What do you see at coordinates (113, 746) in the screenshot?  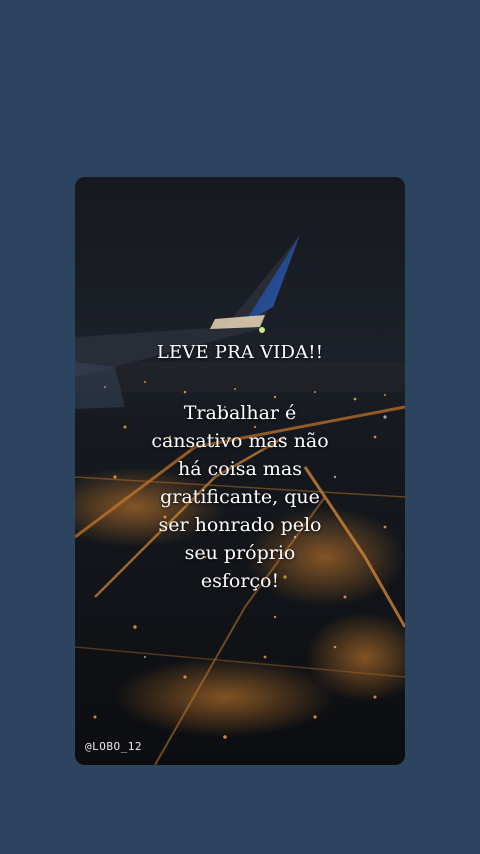 I see `username-handle: @LOBO_12` at bounding box center [113, 746].